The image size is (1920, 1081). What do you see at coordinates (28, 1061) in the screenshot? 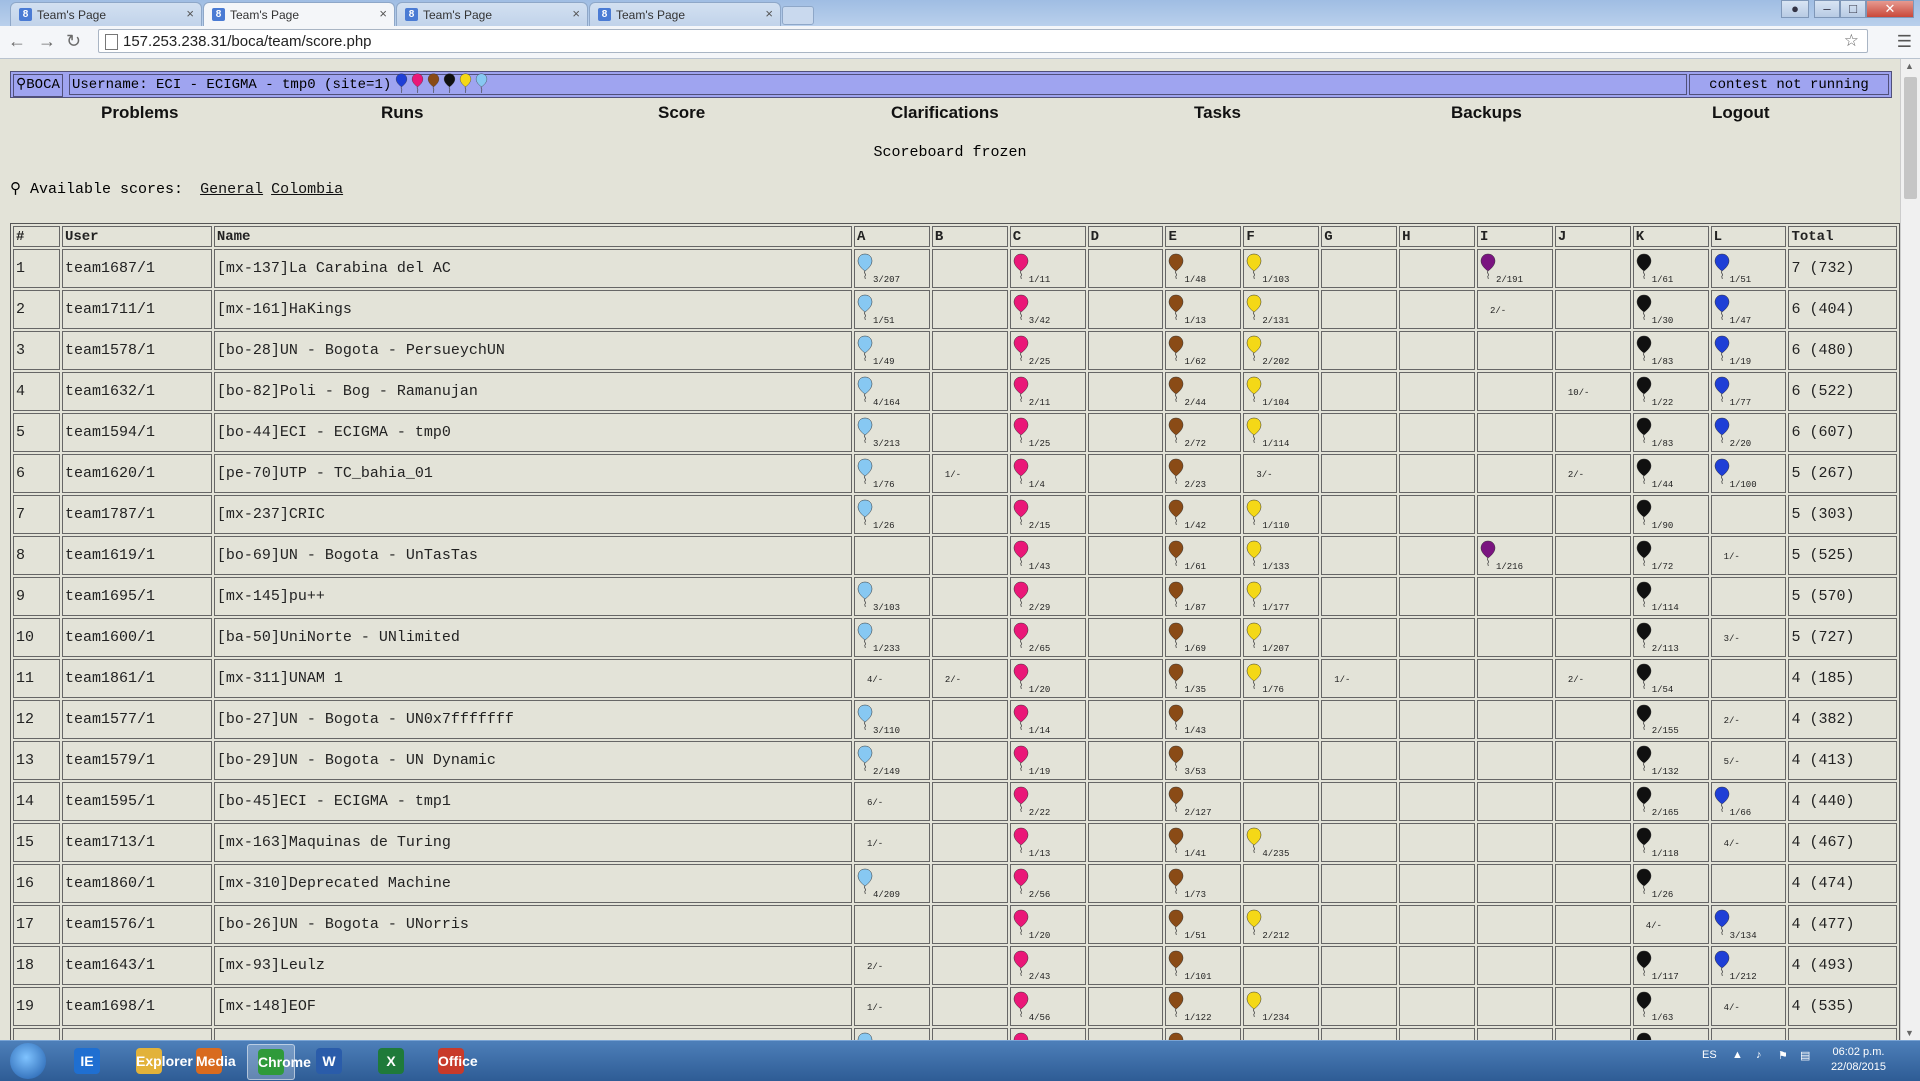
I see `start-button` at bounding box center [28, 1061].